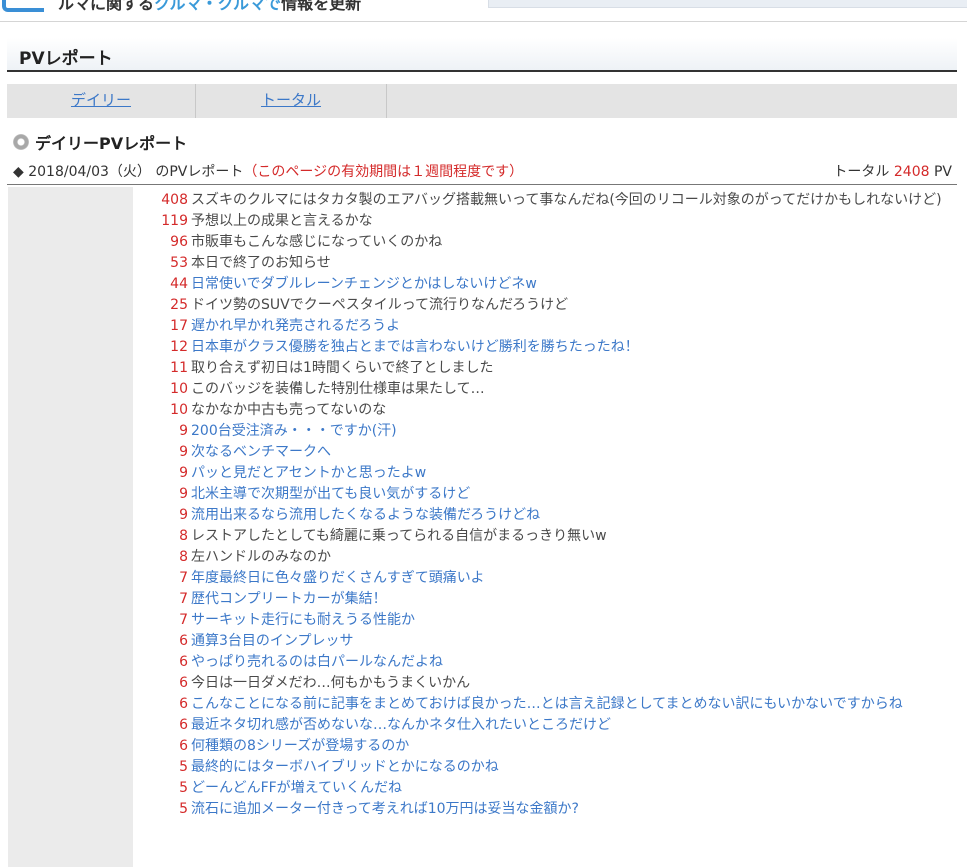  I want to click on list-item: 6 通算3台目のインプレッサ, so click(543, 641).